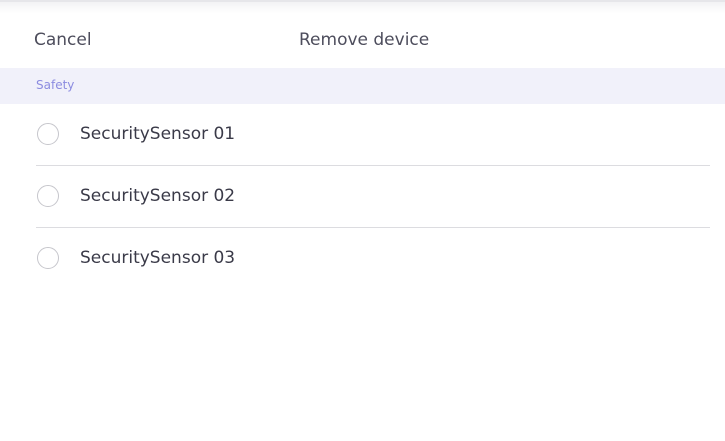  What do you see at coordinates (362, 259) in the screenshot?
I see `device-row-securitysensor-03: SecuritySensor 03` at bounding box center [362, 259].